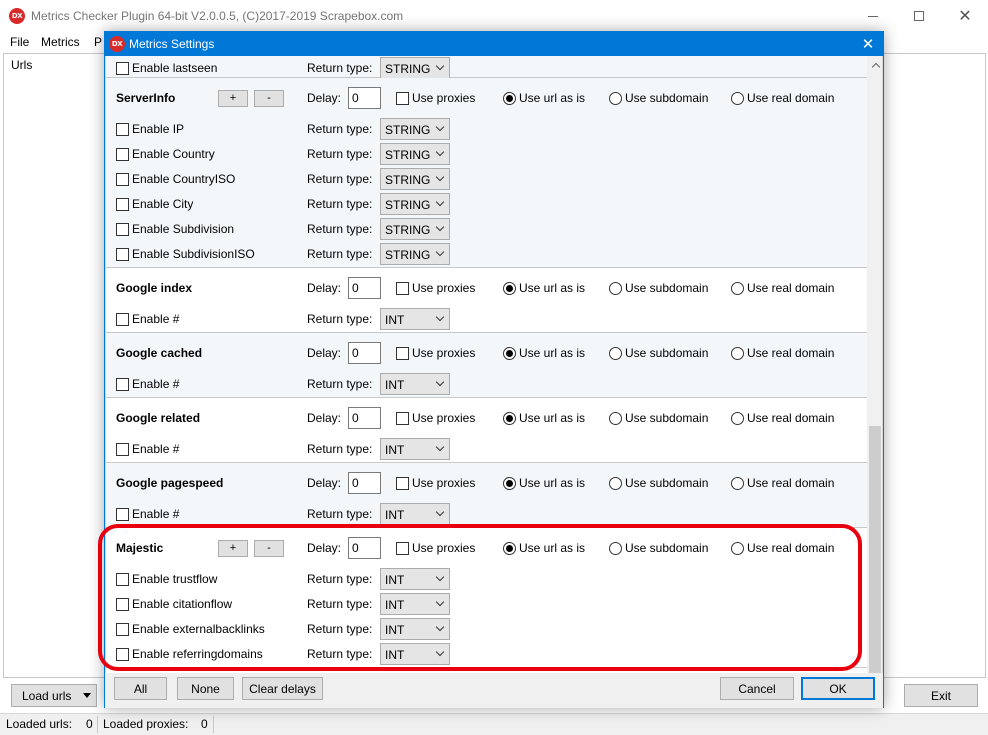  What do you see at coordinates (166, 68) in the screenshot?
I see `enable-checkbox: Enable lastseen` at bounding box center [166, 68].